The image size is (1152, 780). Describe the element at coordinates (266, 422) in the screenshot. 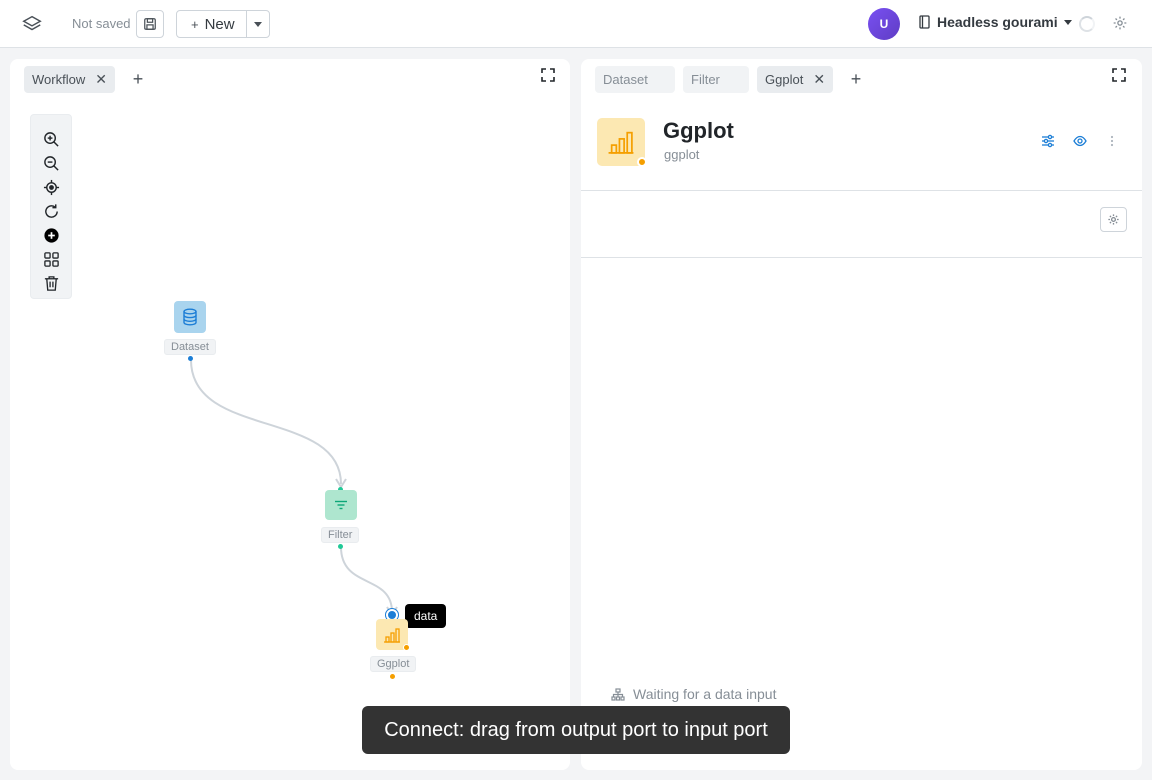

I see `edge-dataset-filter` at that location.